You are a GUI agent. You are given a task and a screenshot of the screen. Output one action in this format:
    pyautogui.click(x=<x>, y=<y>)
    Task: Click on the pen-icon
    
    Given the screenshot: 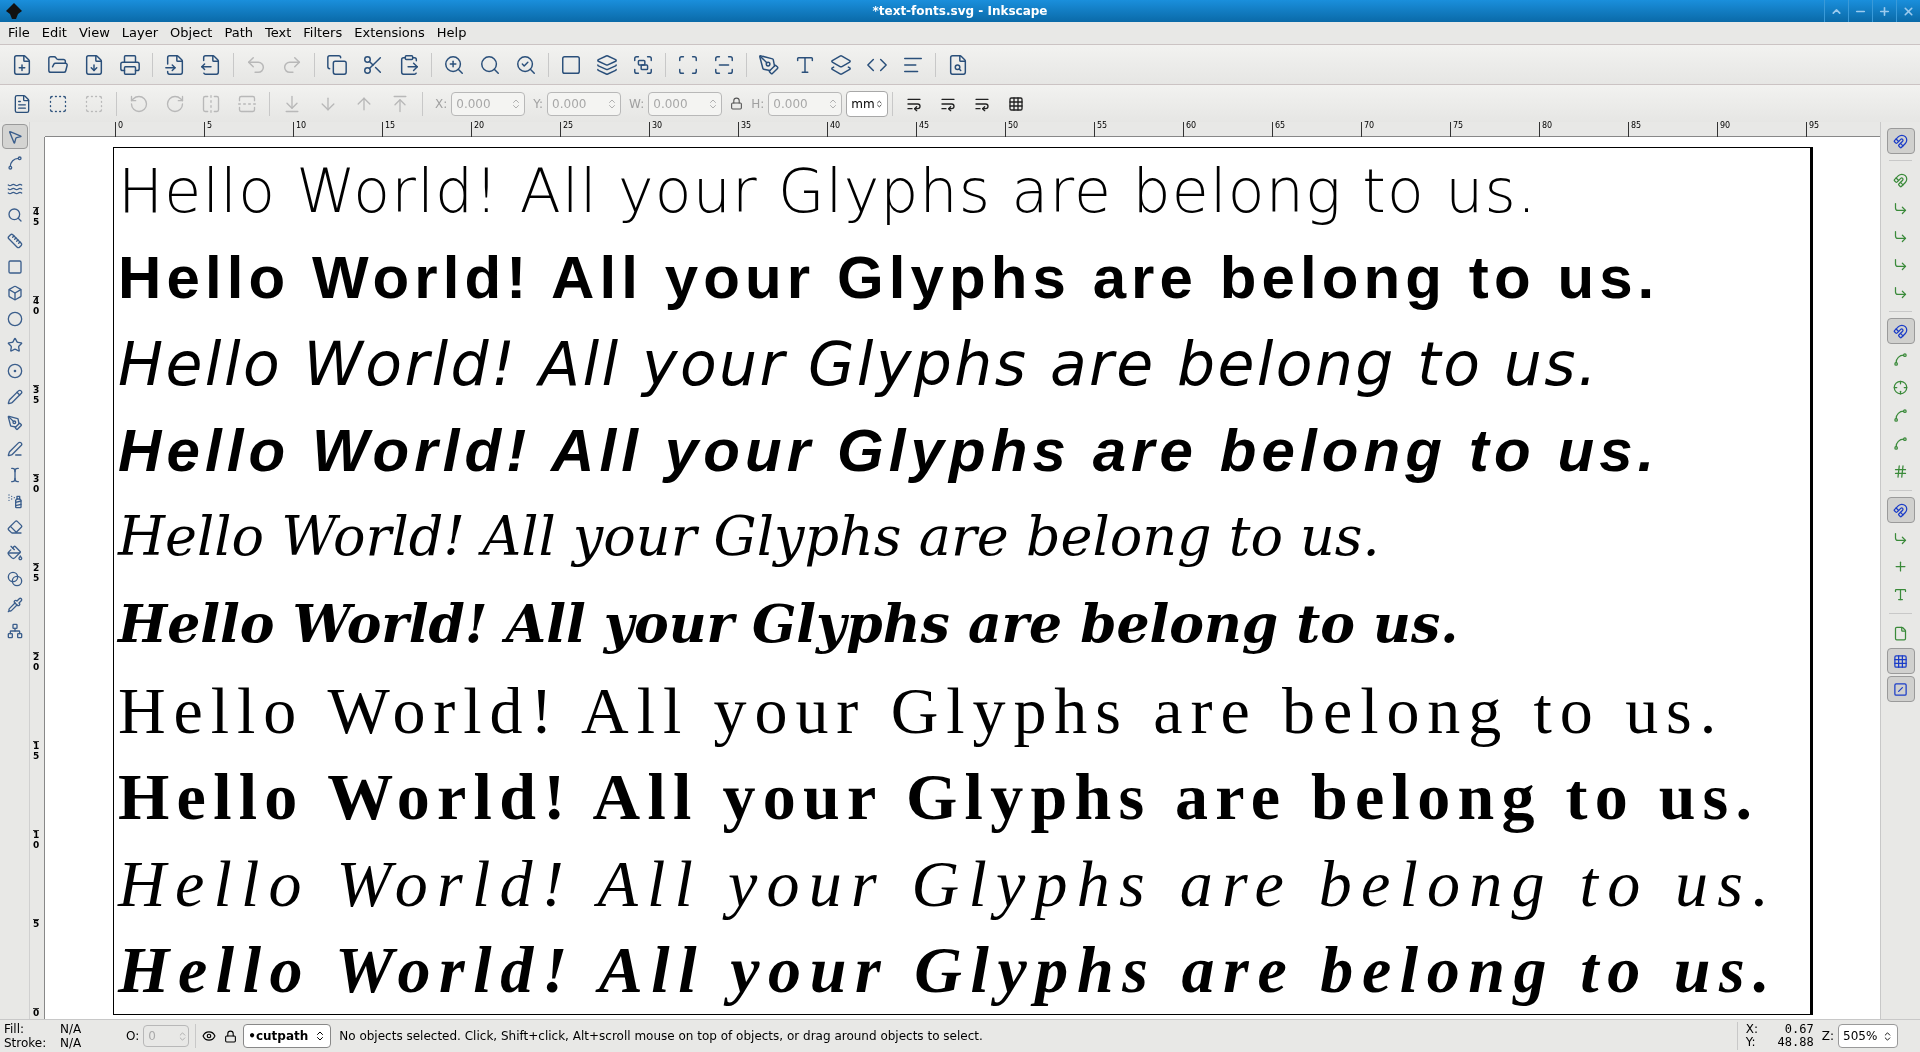 What is the action you would take?
    pyautogui.click(x=769, y=64)
    